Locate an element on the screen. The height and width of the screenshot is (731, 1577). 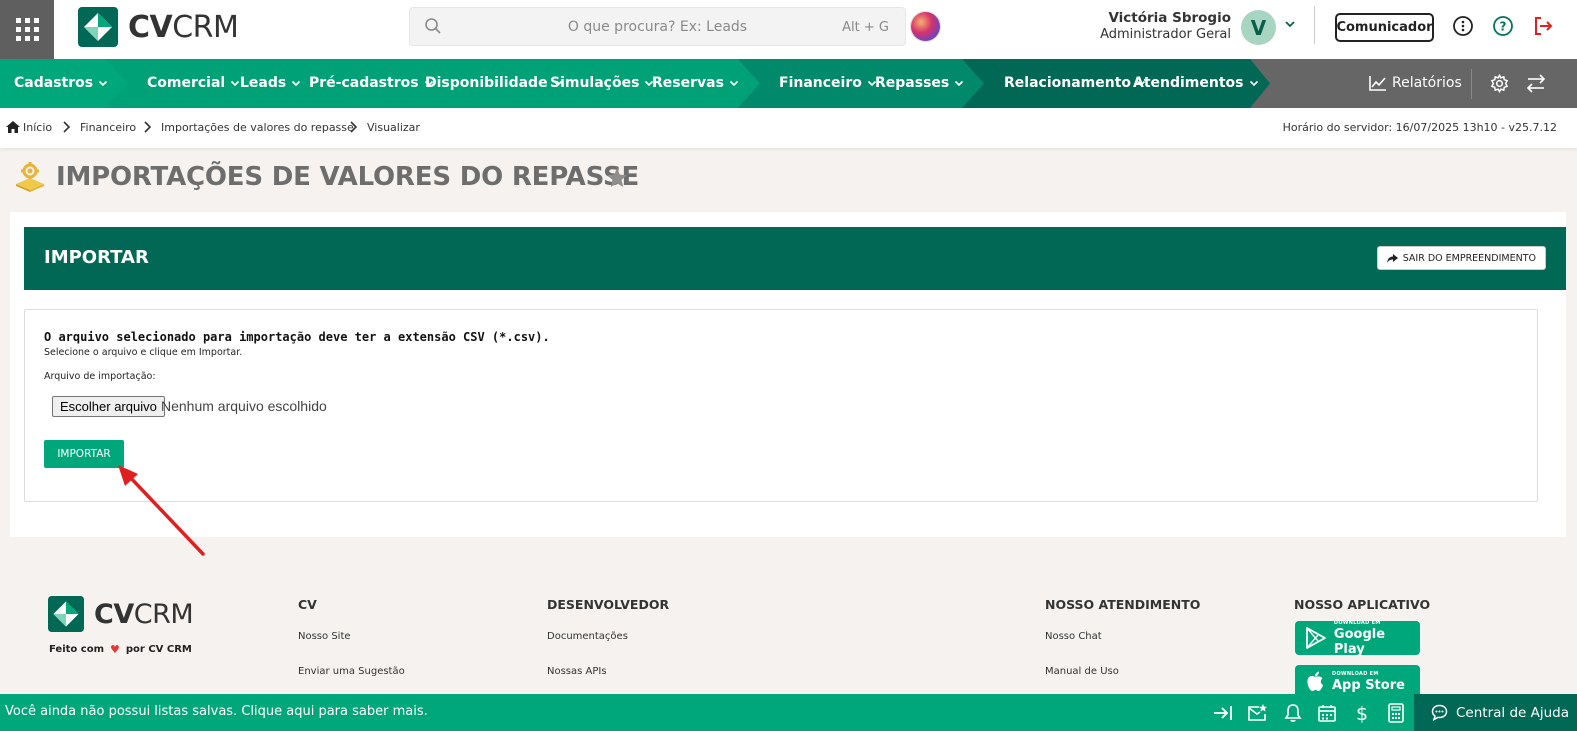
calculator-icon is located at coordinates (1396, 713).